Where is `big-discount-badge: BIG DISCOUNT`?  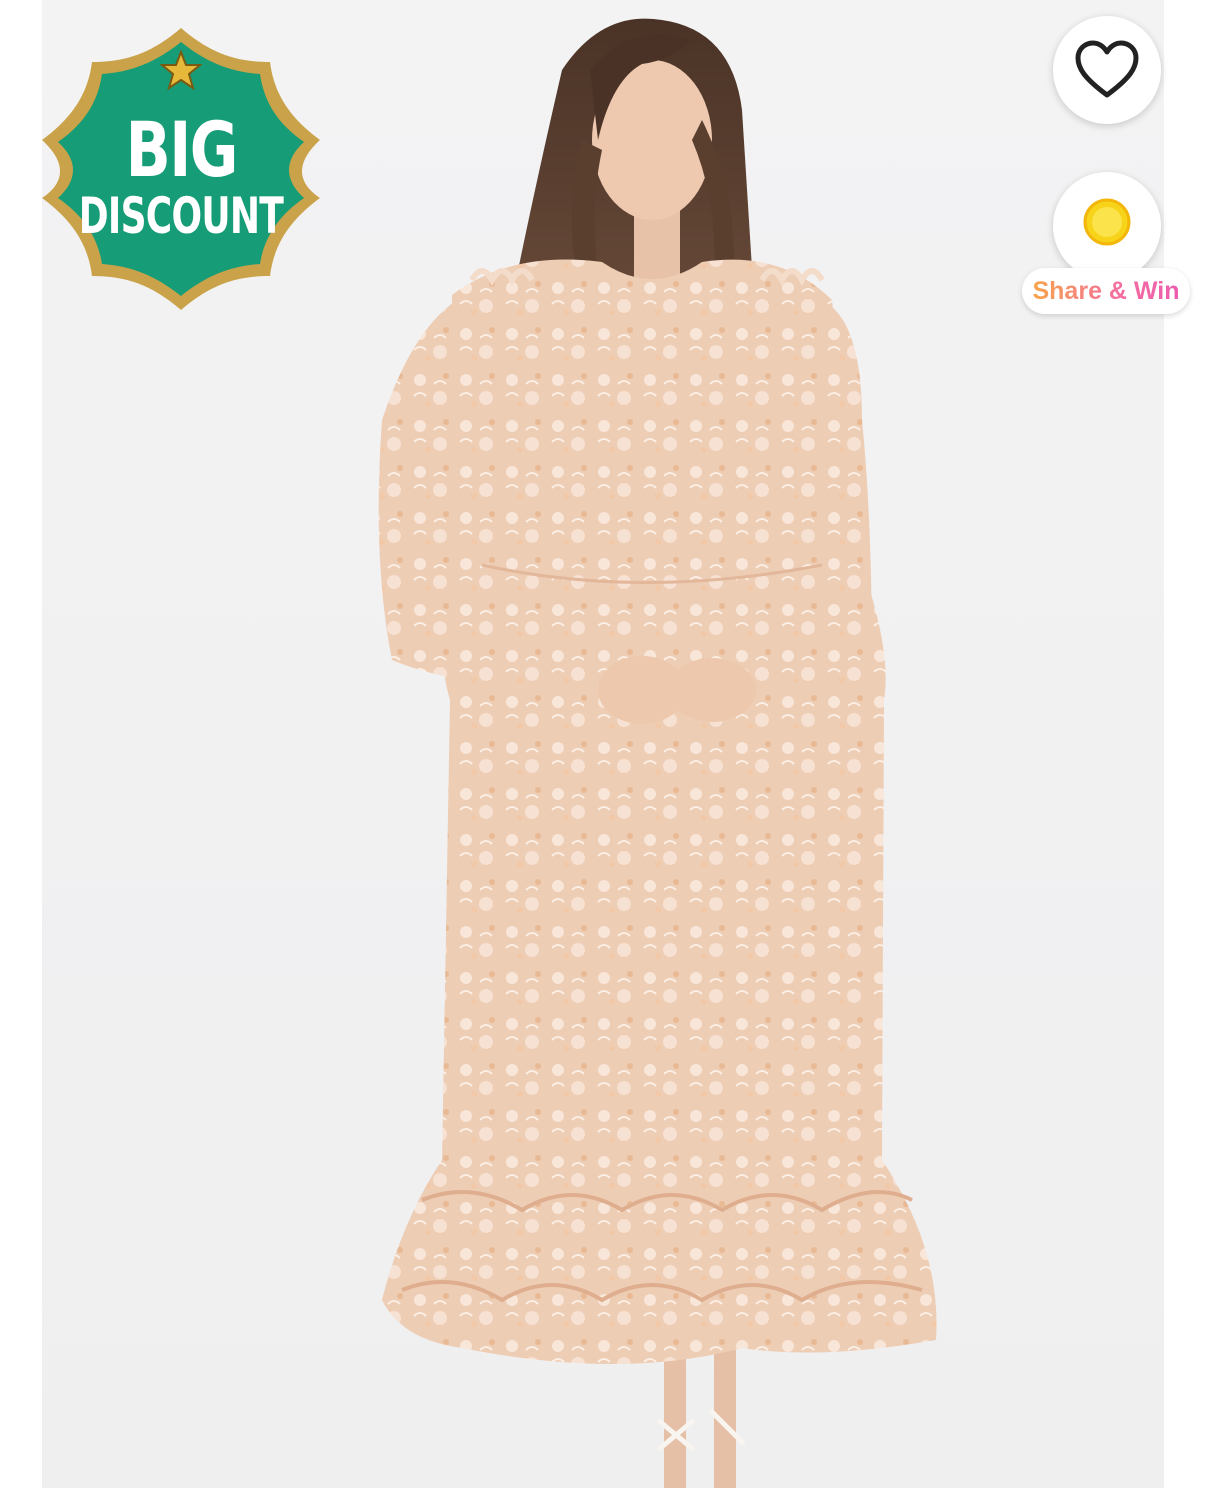
big-discount-badge: BIG DISCOUNT is located at coordinates (181, 169).